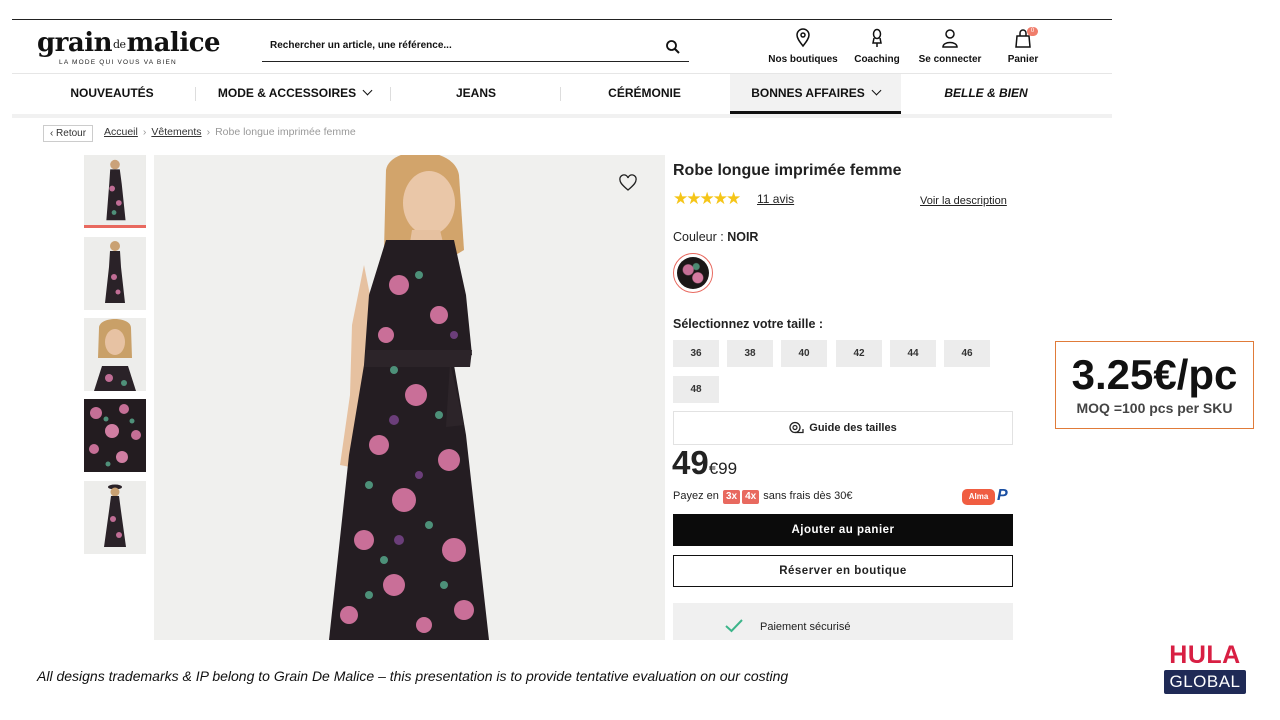 This screenshot has height=720, width=1280. What do you see at coordinates (1154, 408) in the screenshot?
I see `moq-text: MOQ =100 pcs per SKU` at bounding box center [1154, 408].